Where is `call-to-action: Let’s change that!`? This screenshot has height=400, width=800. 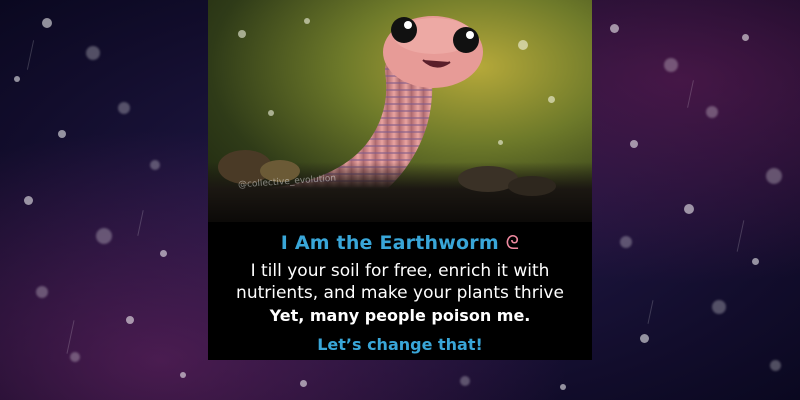 call-to-action: Let’s change that! is located at coordinates (400, 344).